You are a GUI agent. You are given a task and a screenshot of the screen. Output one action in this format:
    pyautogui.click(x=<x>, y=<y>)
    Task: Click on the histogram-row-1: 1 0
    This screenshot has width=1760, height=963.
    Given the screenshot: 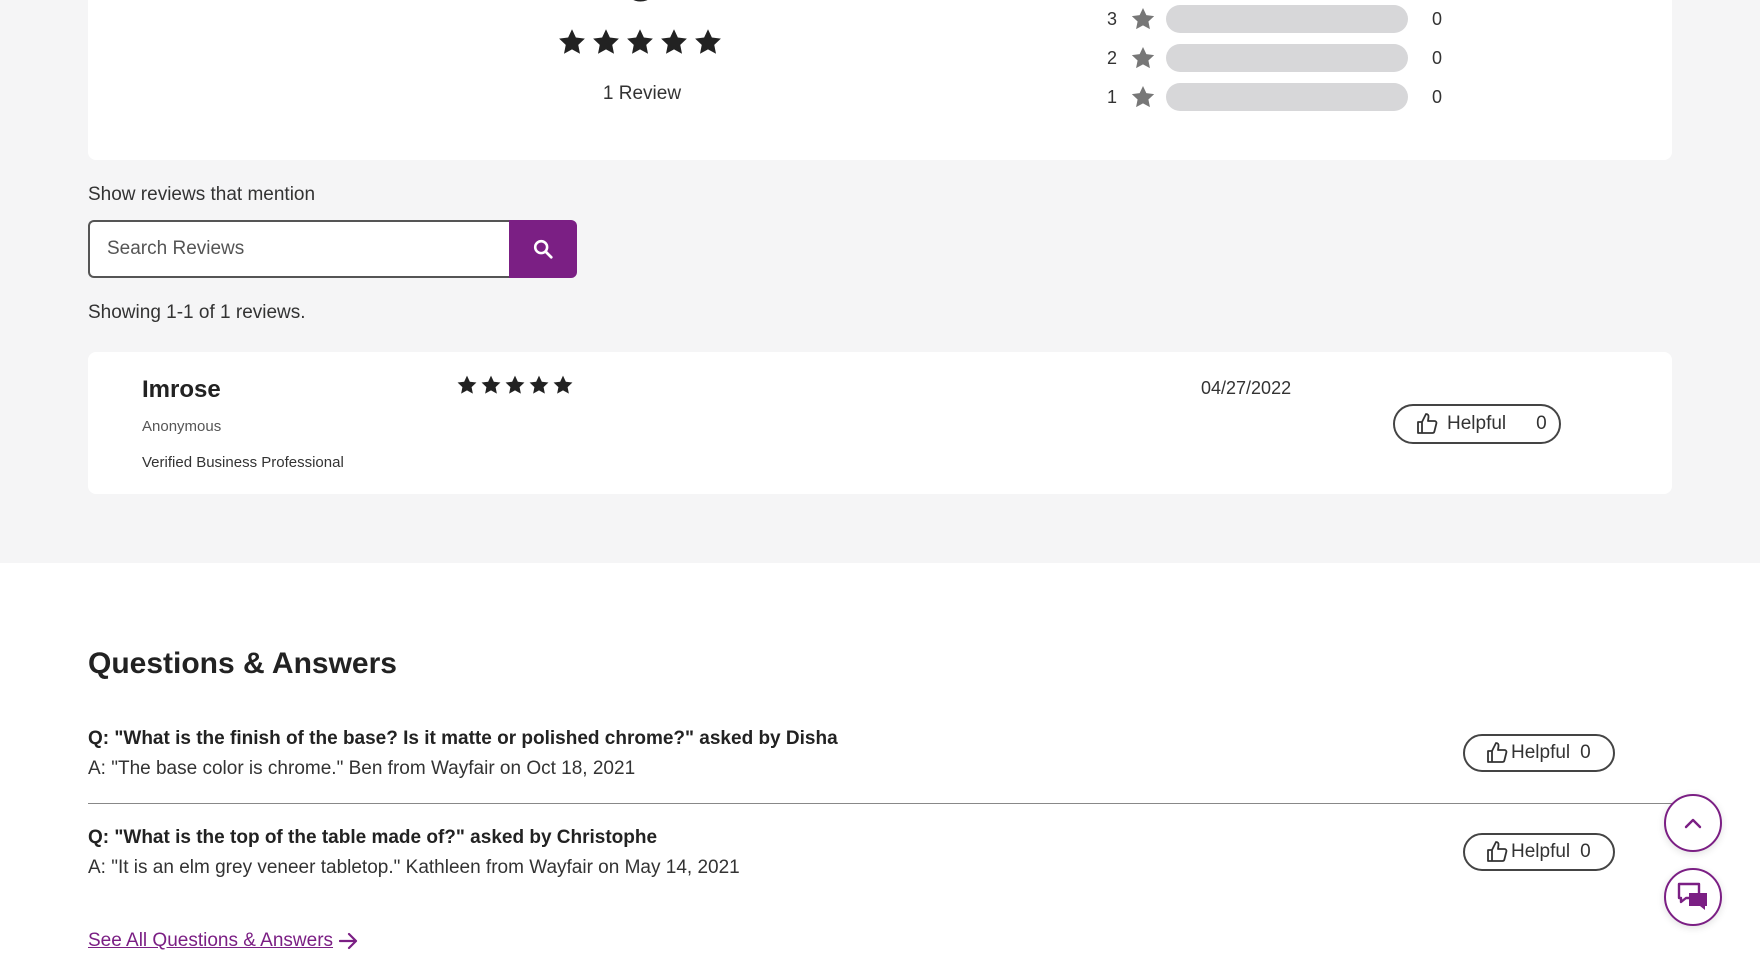 What is the action you would take?
    pyautogui.click(x=1274, y=97)
    